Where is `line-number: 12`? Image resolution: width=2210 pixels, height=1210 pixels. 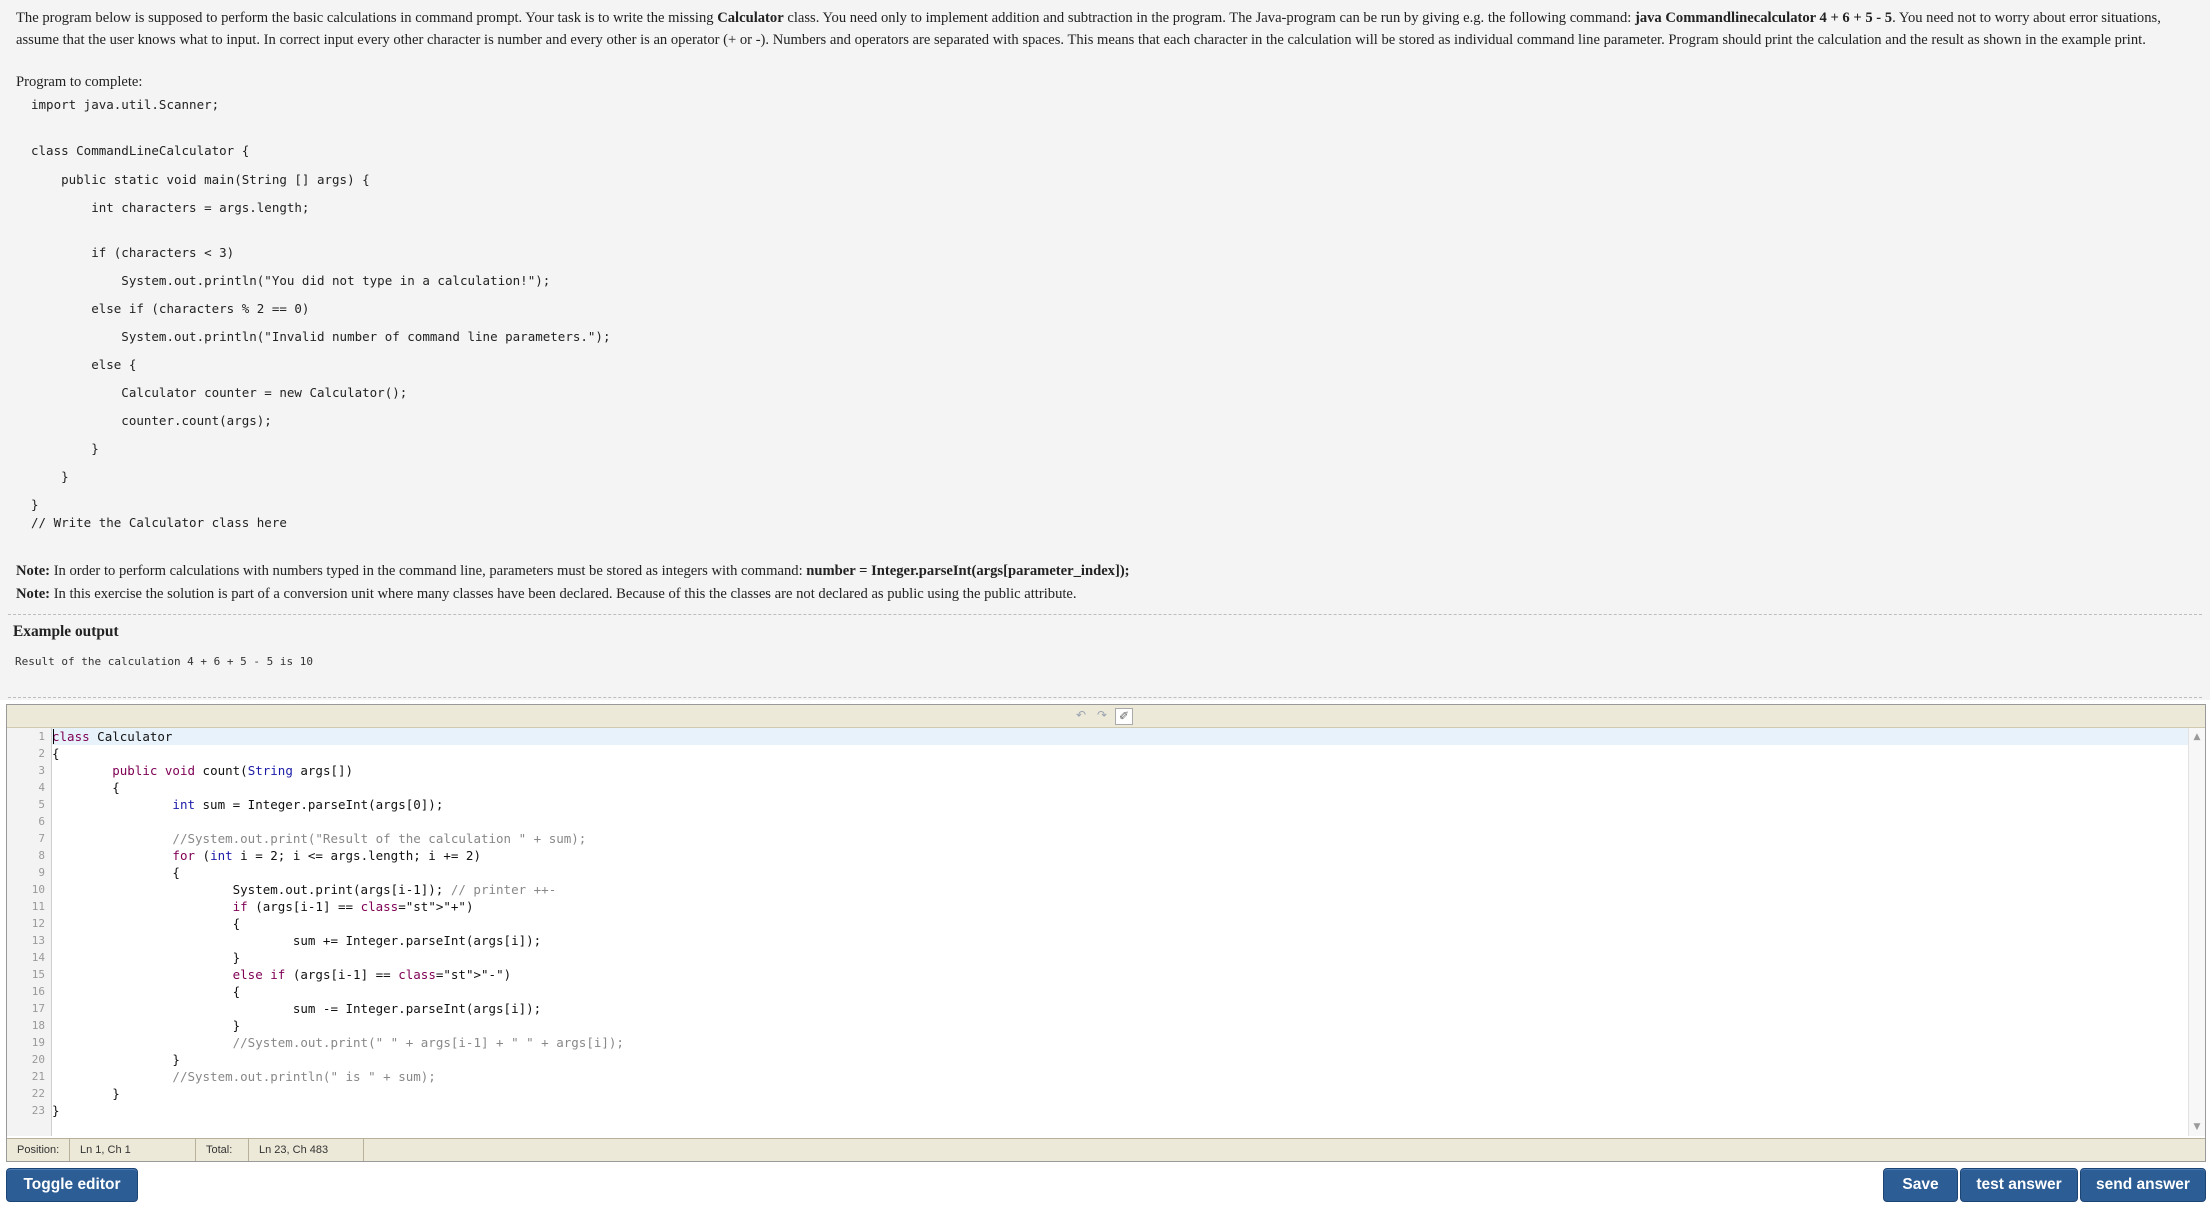
line-number: 12 is located at coordinates (38, 923).